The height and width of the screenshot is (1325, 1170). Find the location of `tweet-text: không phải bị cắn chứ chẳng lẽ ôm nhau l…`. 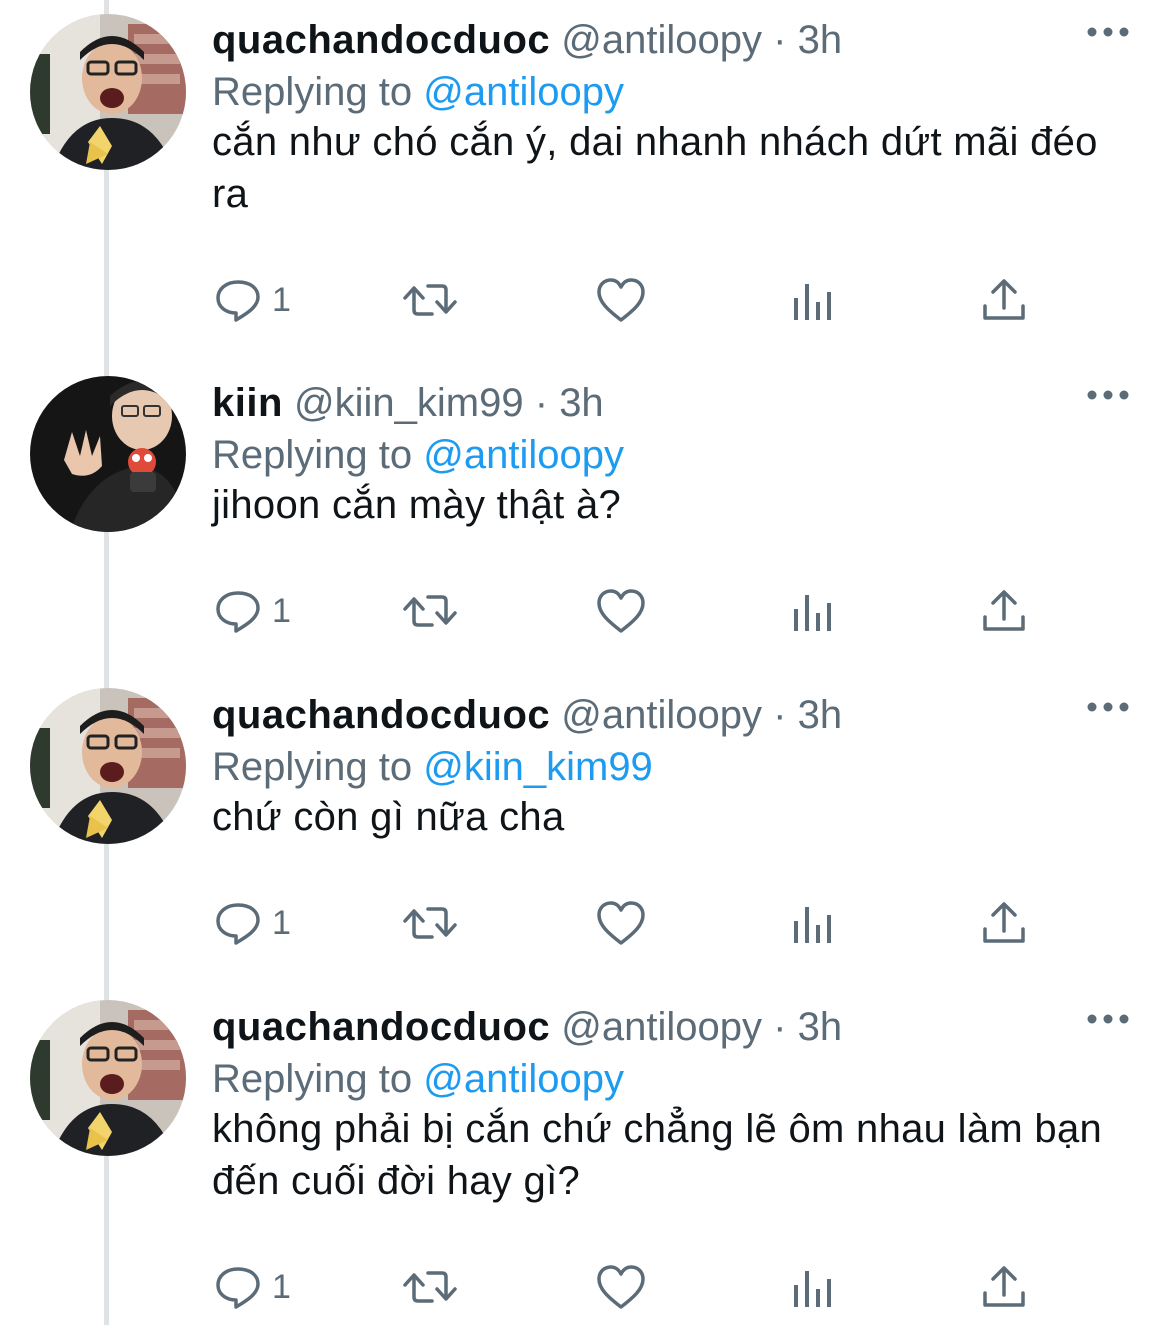

tweet-text: không phải bị cắn chứ chẳng lẽ ôm nhau l… is located at coordinates (657, 1155).